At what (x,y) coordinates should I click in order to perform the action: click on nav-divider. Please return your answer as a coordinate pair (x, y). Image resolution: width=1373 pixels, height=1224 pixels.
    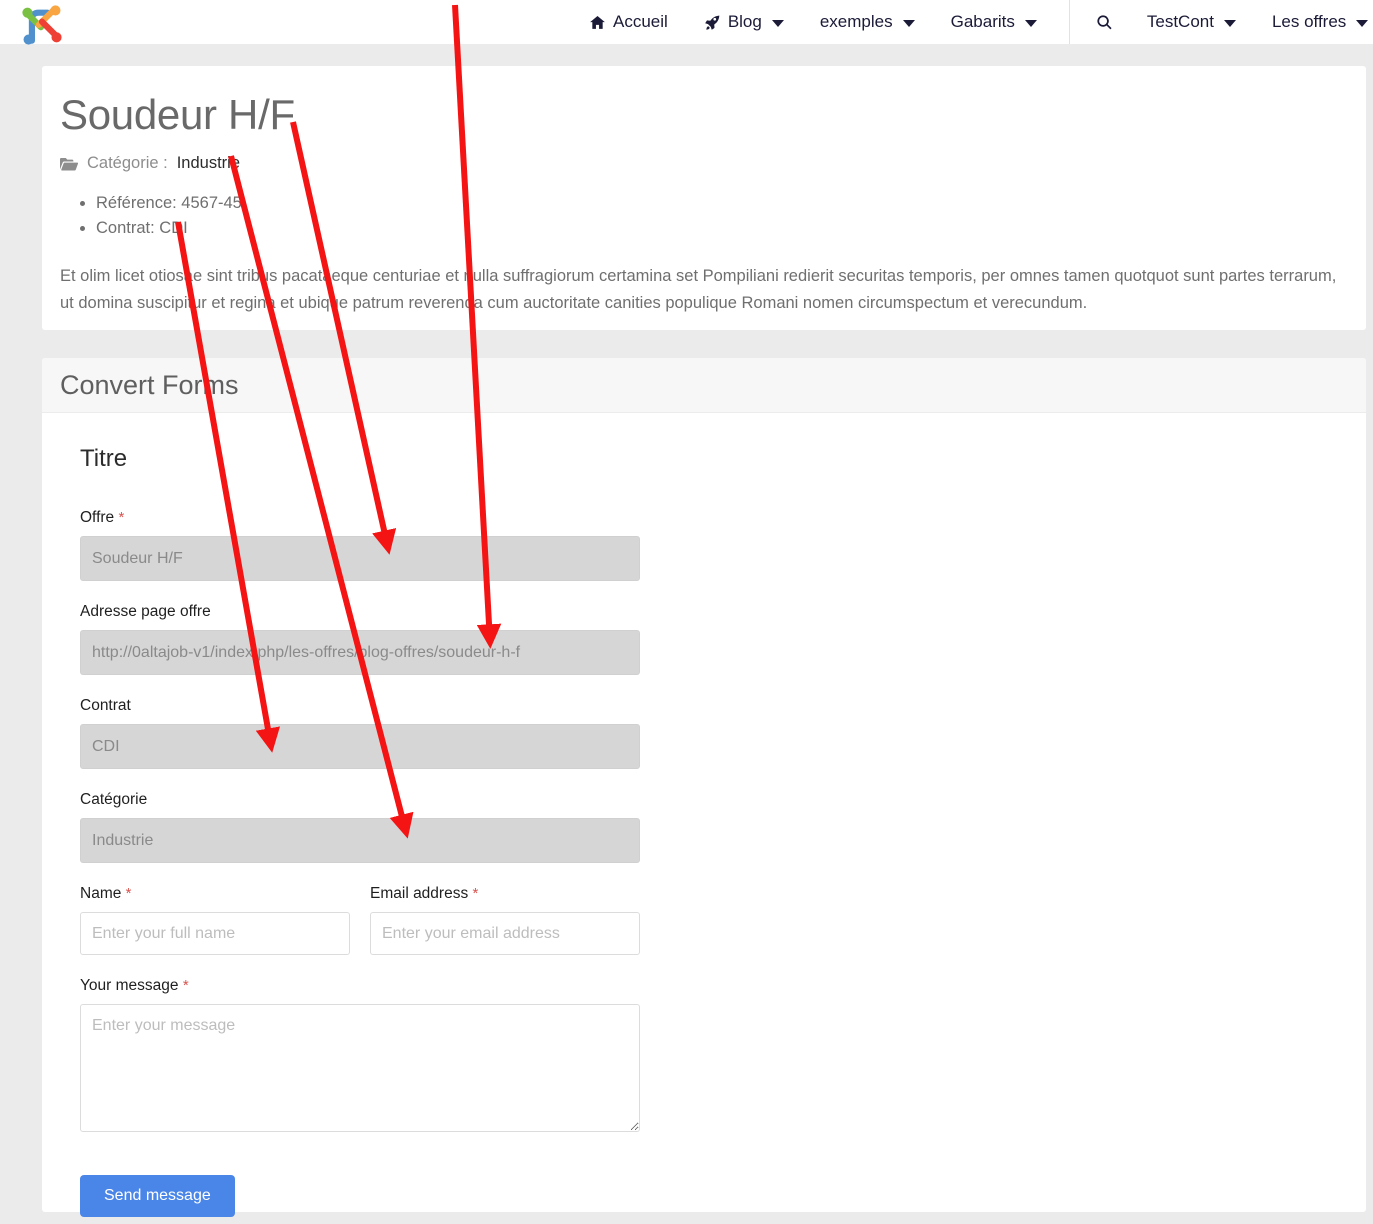
    Looking at the image, I should click on (1069, 22).